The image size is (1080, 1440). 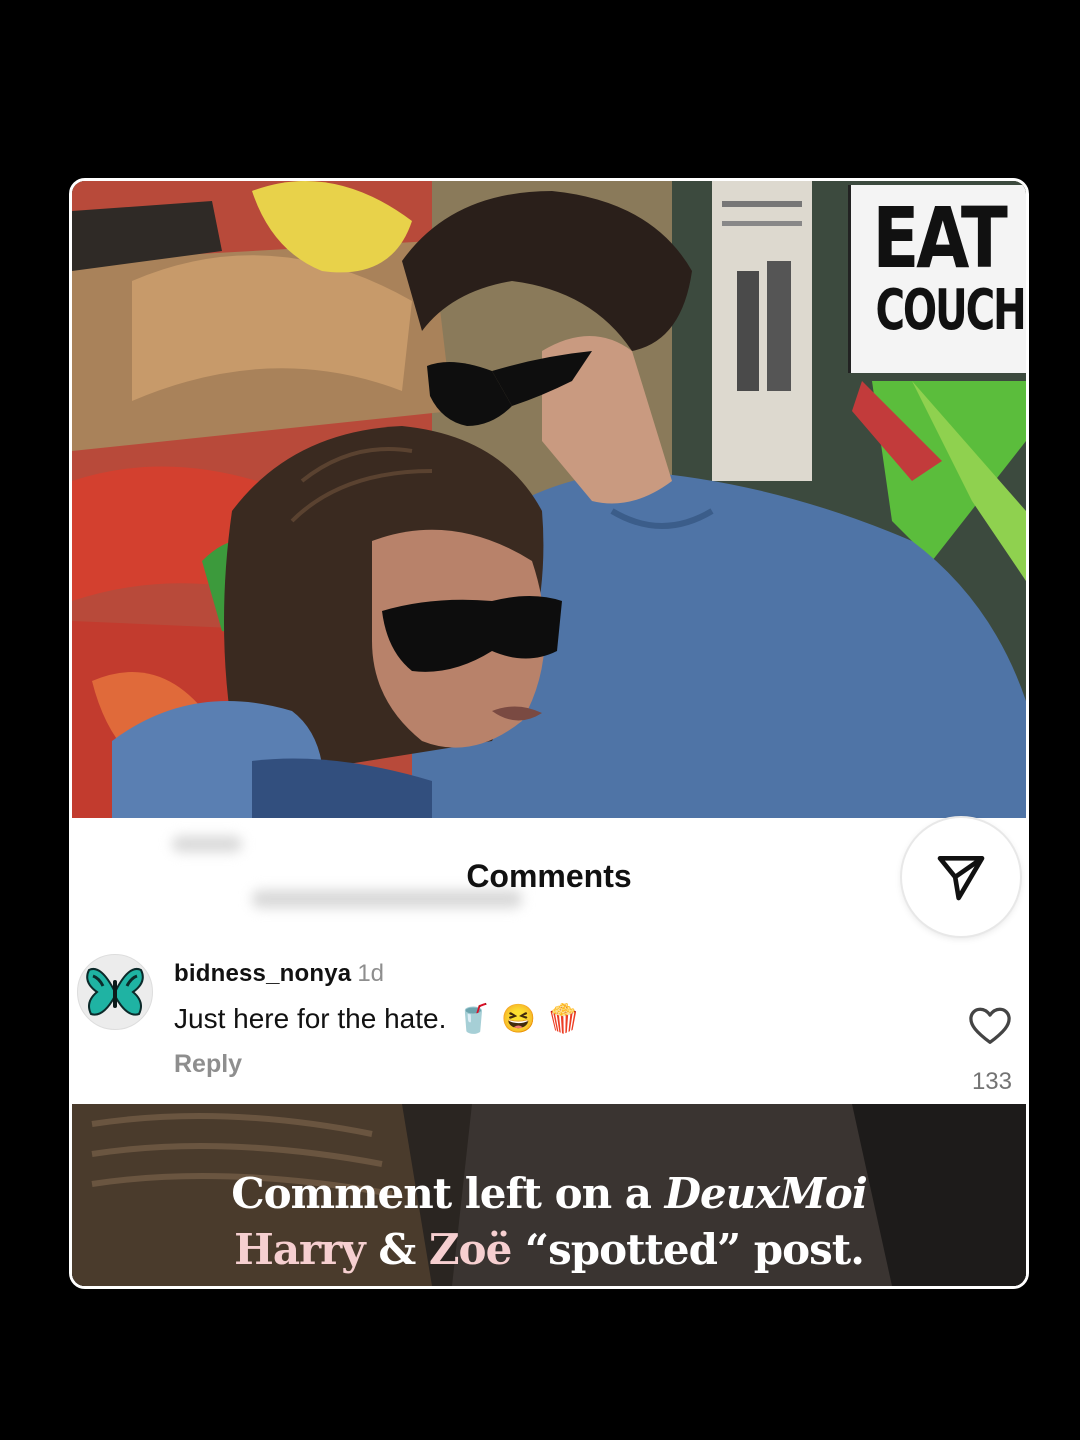 I want to click on share-button, so click(x=961, y=877).